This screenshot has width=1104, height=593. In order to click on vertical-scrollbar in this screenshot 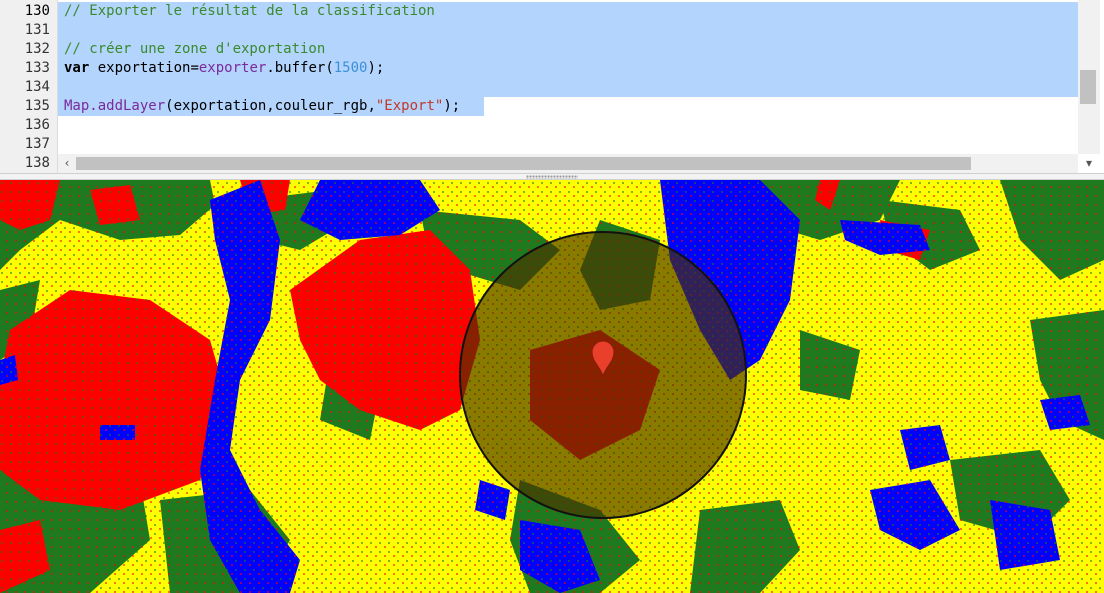, I will do `click(1089, 77)`.